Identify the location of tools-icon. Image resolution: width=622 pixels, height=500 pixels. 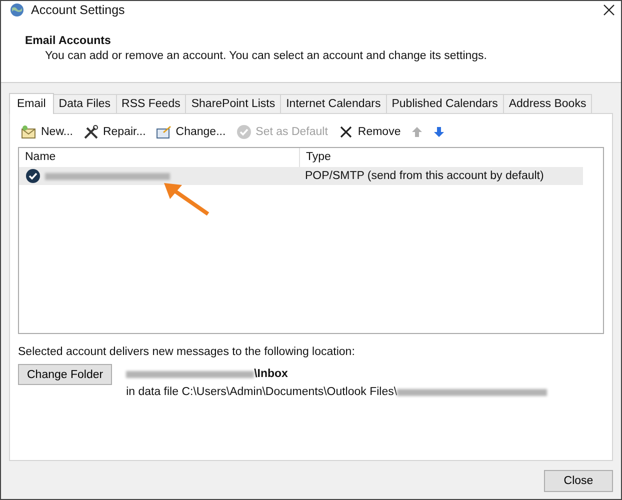
(90, 132).